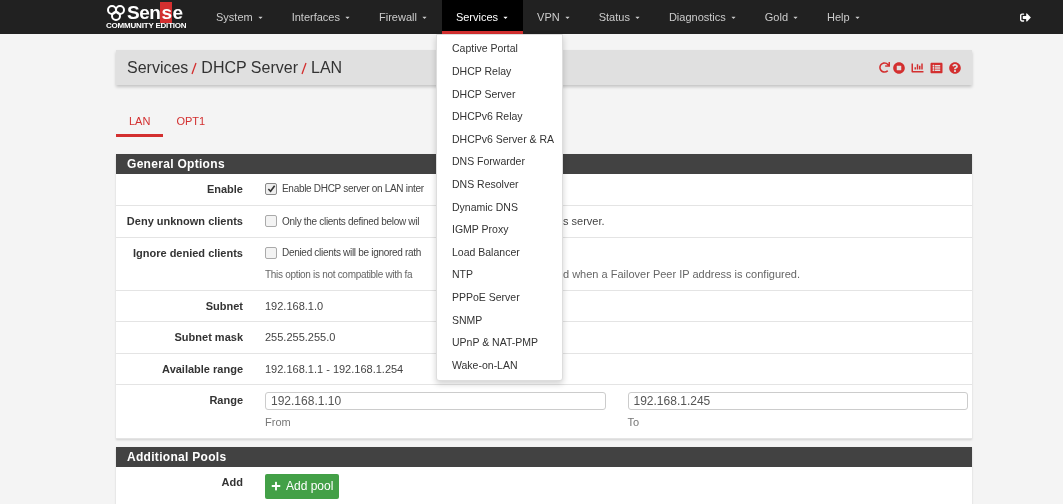  I want to click on nav-menu: Services, so click(482, 17).